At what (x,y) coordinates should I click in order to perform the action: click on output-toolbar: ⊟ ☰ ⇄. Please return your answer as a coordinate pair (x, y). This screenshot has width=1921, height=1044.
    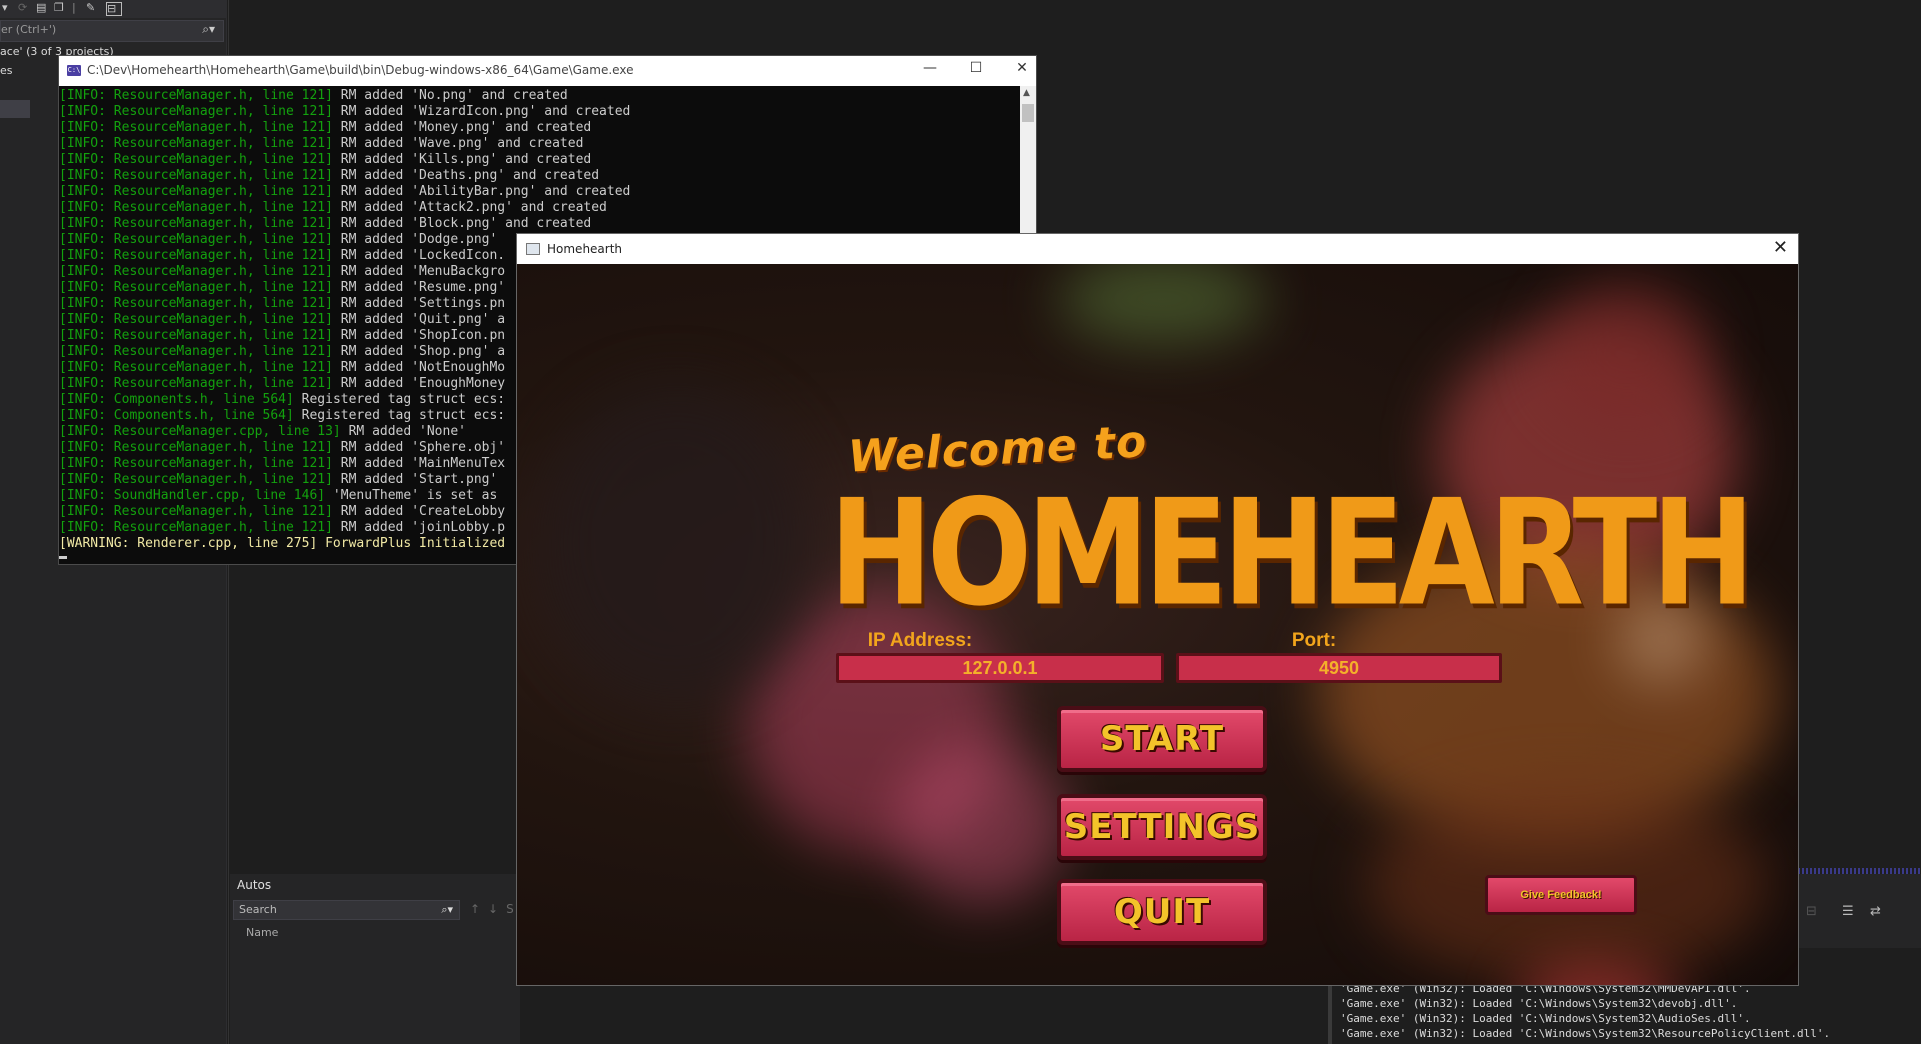
    Looking at the image, I should click on (1857, 908).